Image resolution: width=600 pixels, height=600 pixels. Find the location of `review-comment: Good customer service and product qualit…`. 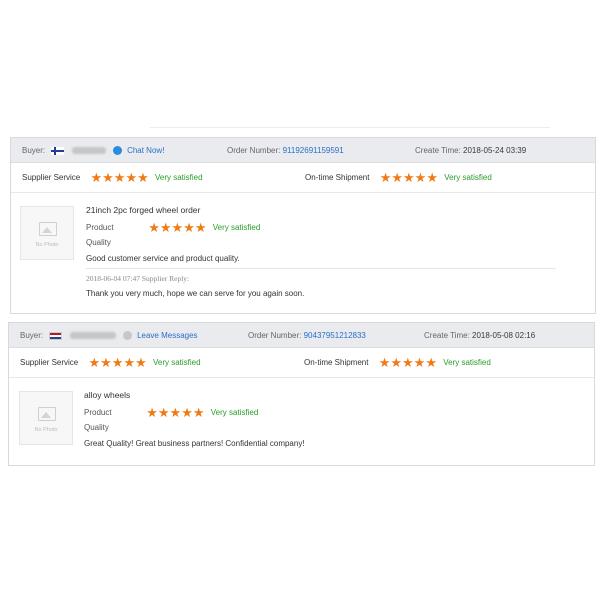

review-comment: Good customer service and product qualit… is located at coordinates (163, 258).